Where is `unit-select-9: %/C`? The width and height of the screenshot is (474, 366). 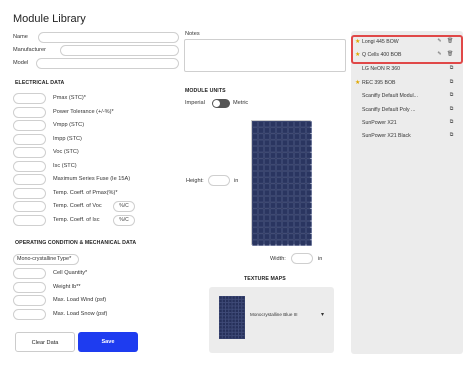
unit-select-9: %/C is located at coordinates (124, 220).